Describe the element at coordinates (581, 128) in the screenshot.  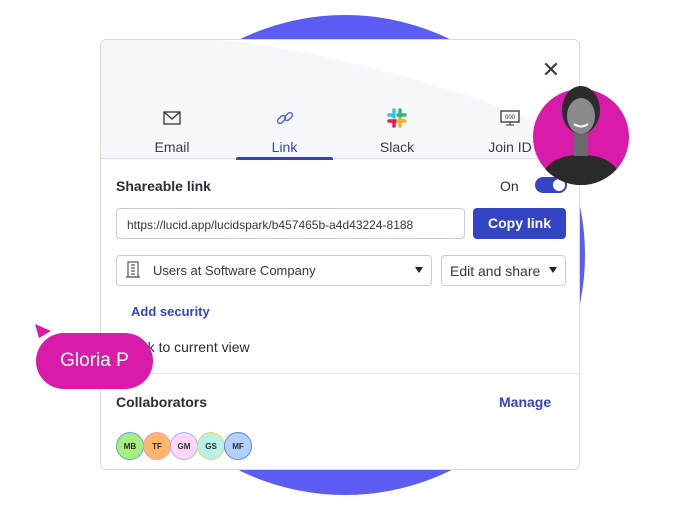
I see `user-photo` at that location.